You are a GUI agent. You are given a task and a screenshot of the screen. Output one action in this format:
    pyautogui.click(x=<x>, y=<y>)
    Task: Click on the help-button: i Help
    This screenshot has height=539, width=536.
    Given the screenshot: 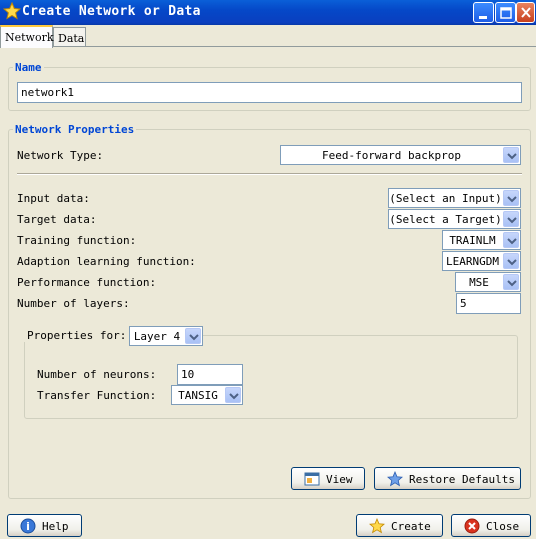 What is the action you would take?
    pyautogui.click(x=44, y=525)
    